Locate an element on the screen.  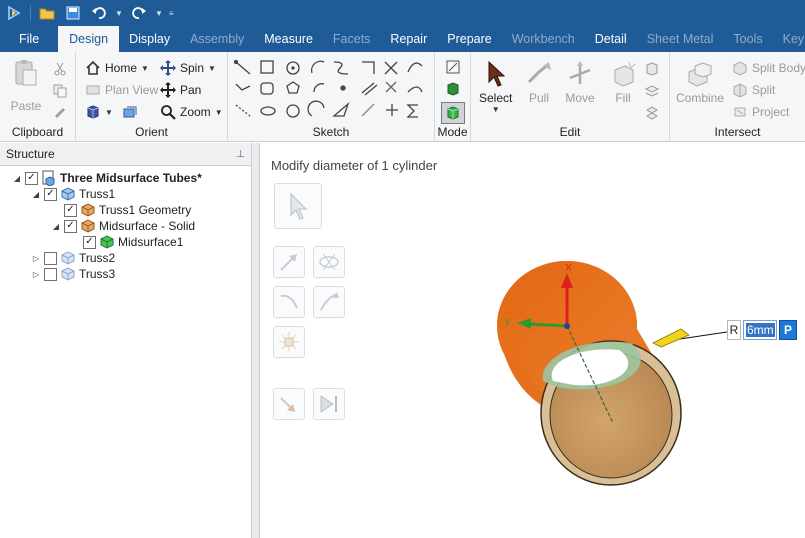
extra-edit-tool-3-icon is located at coordinates (652, 113).